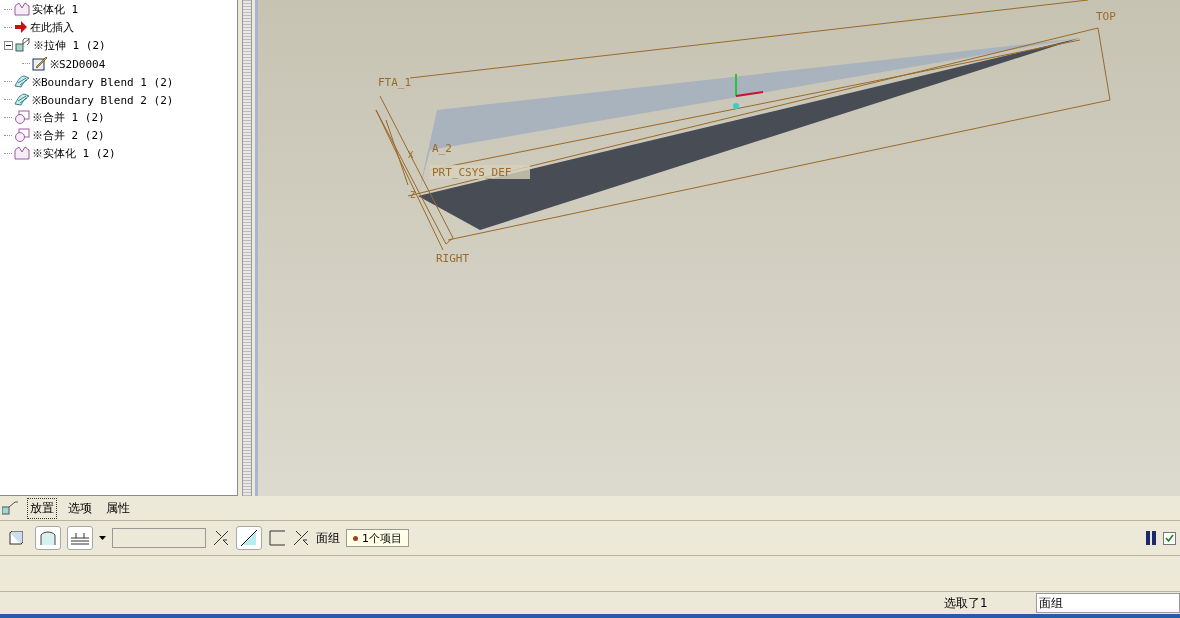  I want to click on surface-icon, so click(48, 538).